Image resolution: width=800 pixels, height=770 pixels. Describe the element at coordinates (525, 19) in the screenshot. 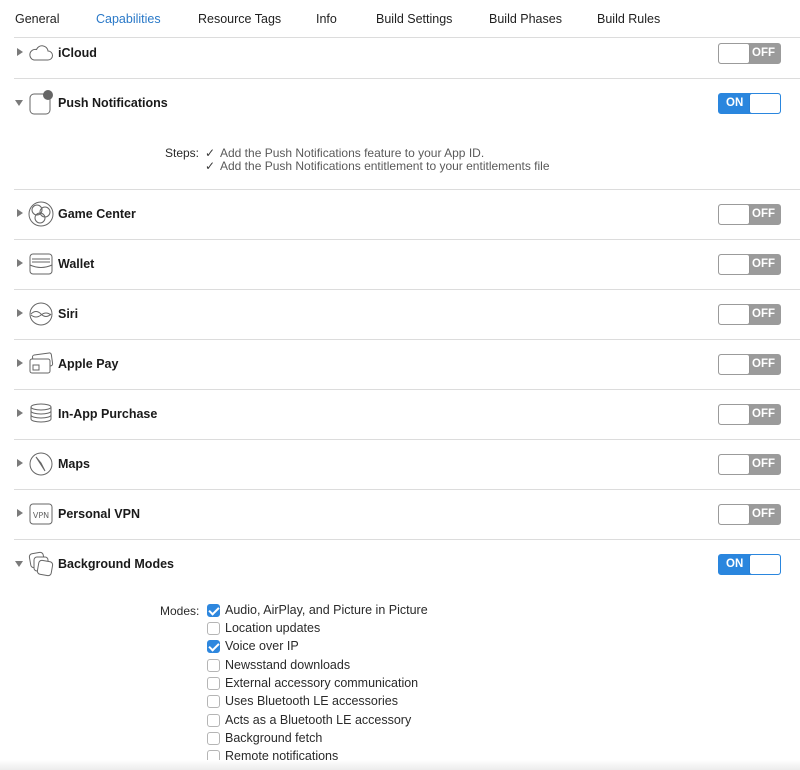

I see `tab-build-phases: Build Phases` at that location.